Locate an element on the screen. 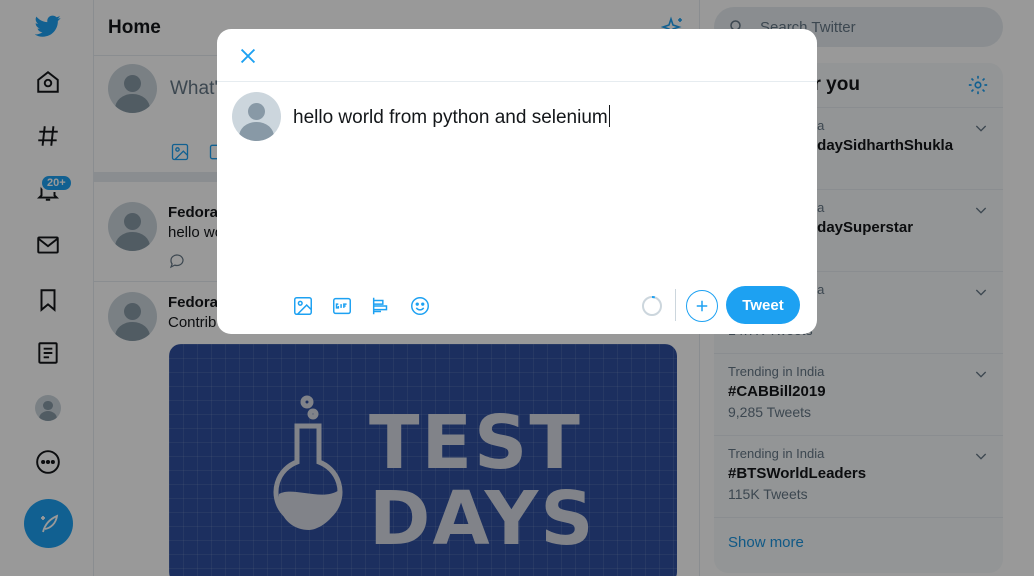 The height and width of the screenshot is (576, 1034). modal-toolbar is located at coordinates (361, 306).